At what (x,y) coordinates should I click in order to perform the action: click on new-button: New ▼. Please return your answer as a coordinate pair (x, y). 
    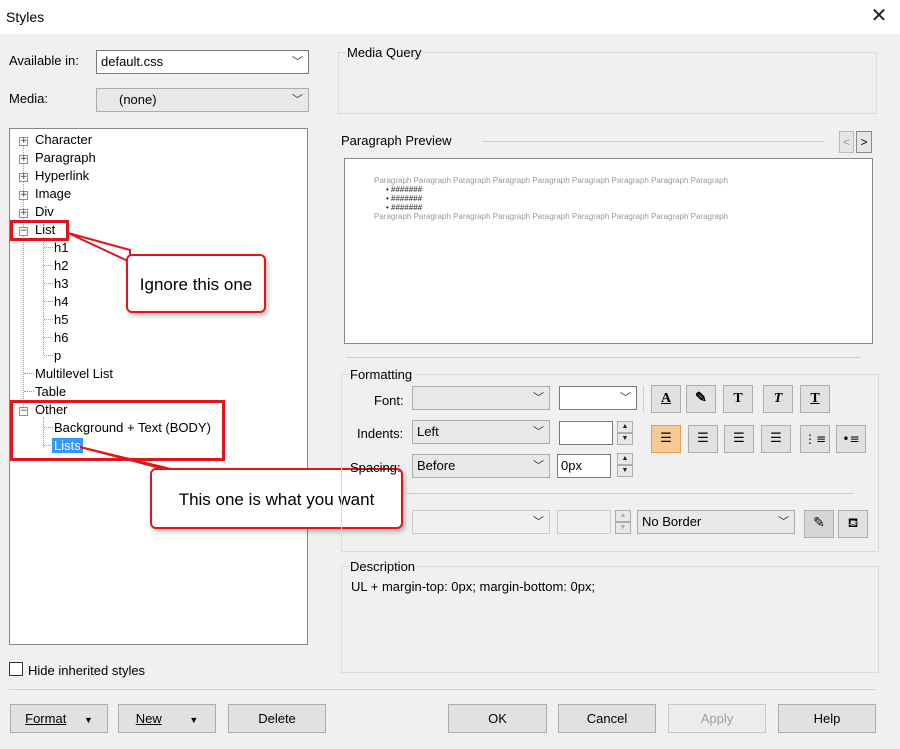
    Looking at the image, I should click on (167, 718).